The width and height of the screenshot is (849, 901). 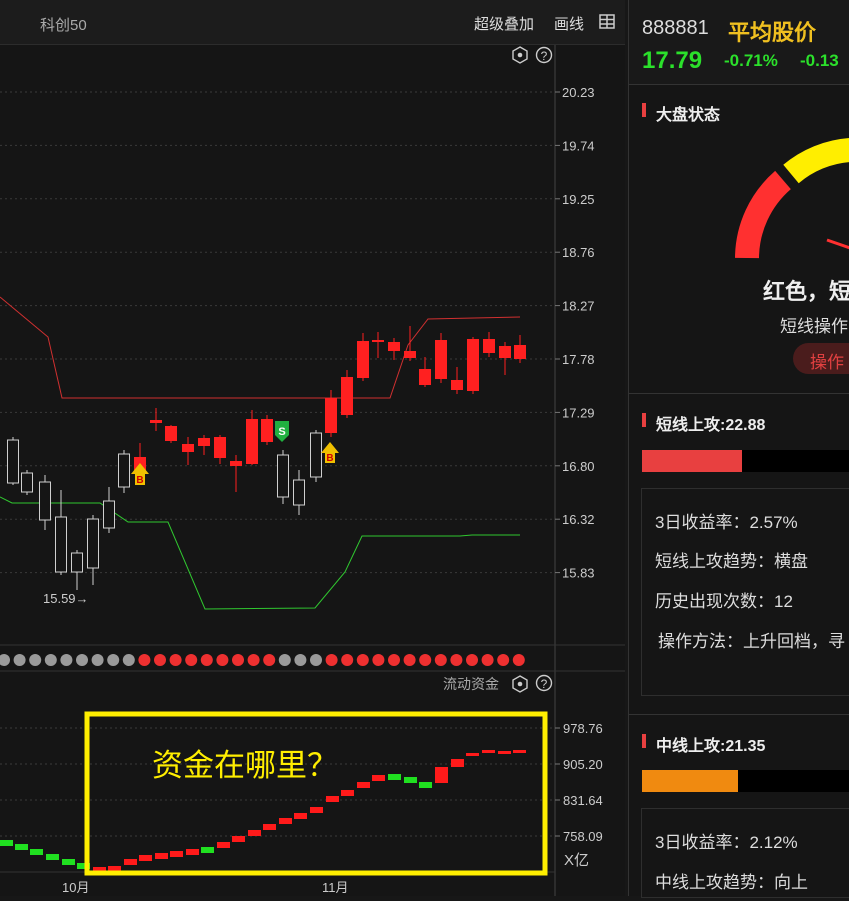 I want to click on divider, so click(x=739, y=393).